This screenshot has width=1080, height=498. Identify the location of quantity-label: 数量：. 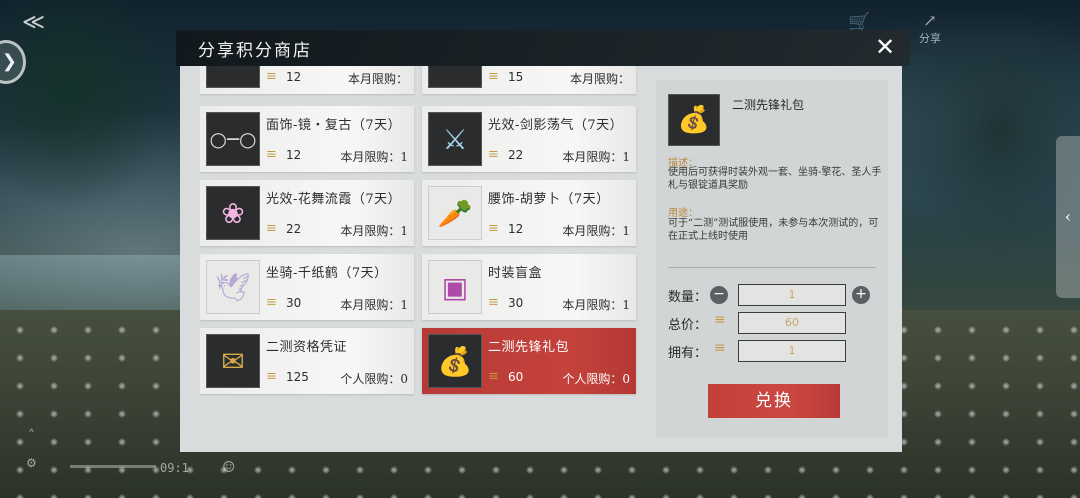
(688, 297).